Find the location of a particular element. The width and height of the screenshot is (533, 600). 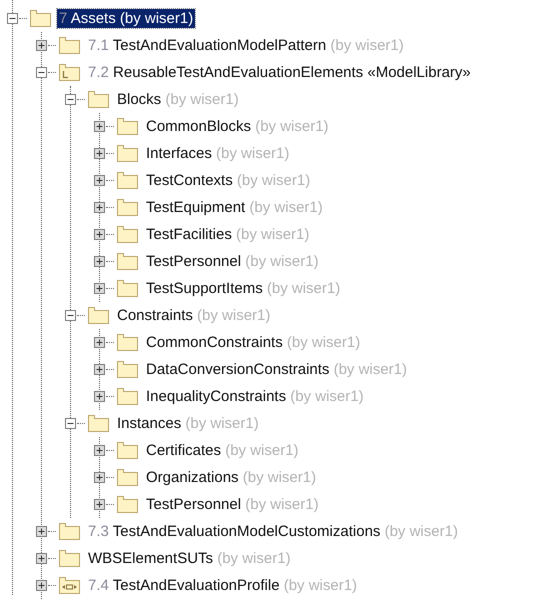

tree-item-label: Constraints (by wiser1) is located at coordinates (193, 315).